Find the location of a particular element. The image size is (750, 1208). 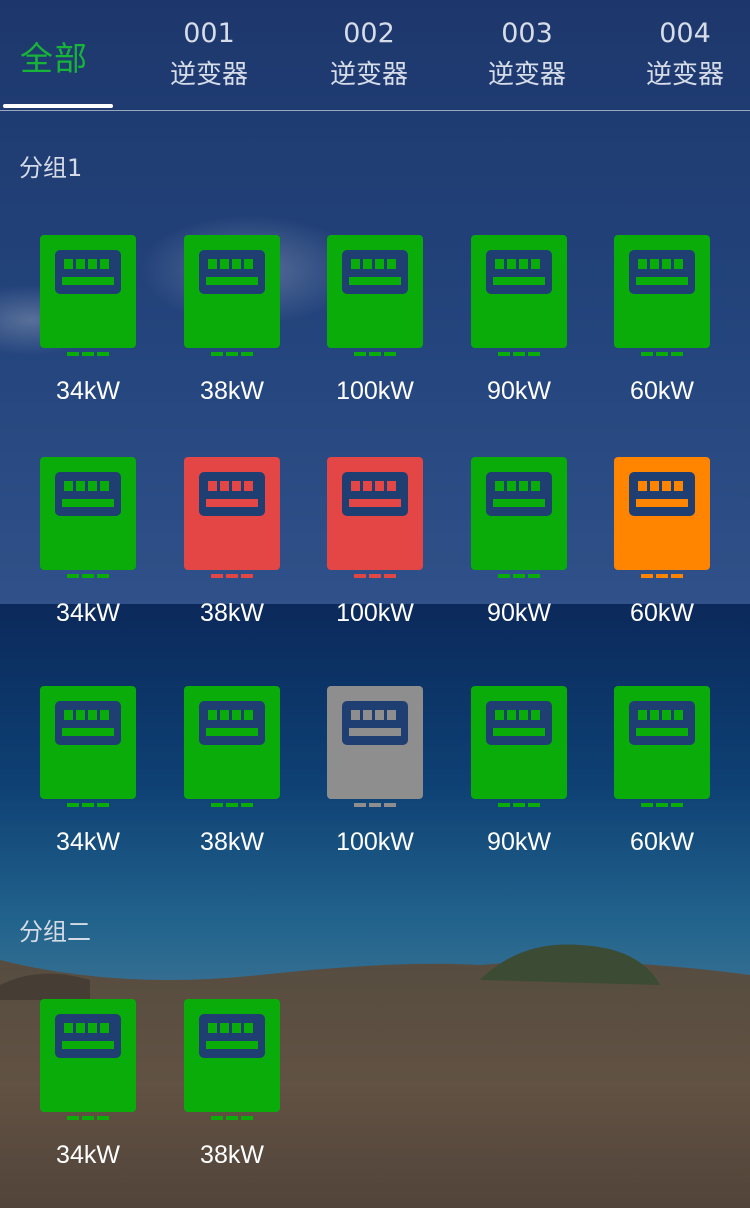

tab-inverter-002: 002 逆变器 is located at coordinates (369, 54).